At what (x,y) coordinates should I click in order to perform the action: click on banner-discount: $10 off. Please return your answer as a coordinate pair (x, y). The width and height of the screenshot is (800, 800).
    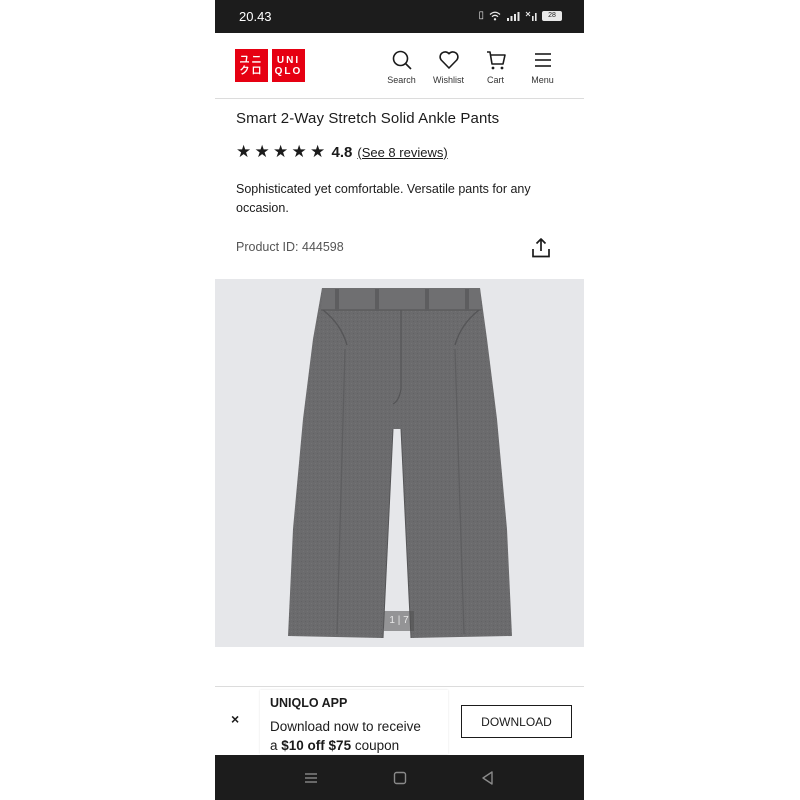
    Looking at the image, I should click on (303, 745).